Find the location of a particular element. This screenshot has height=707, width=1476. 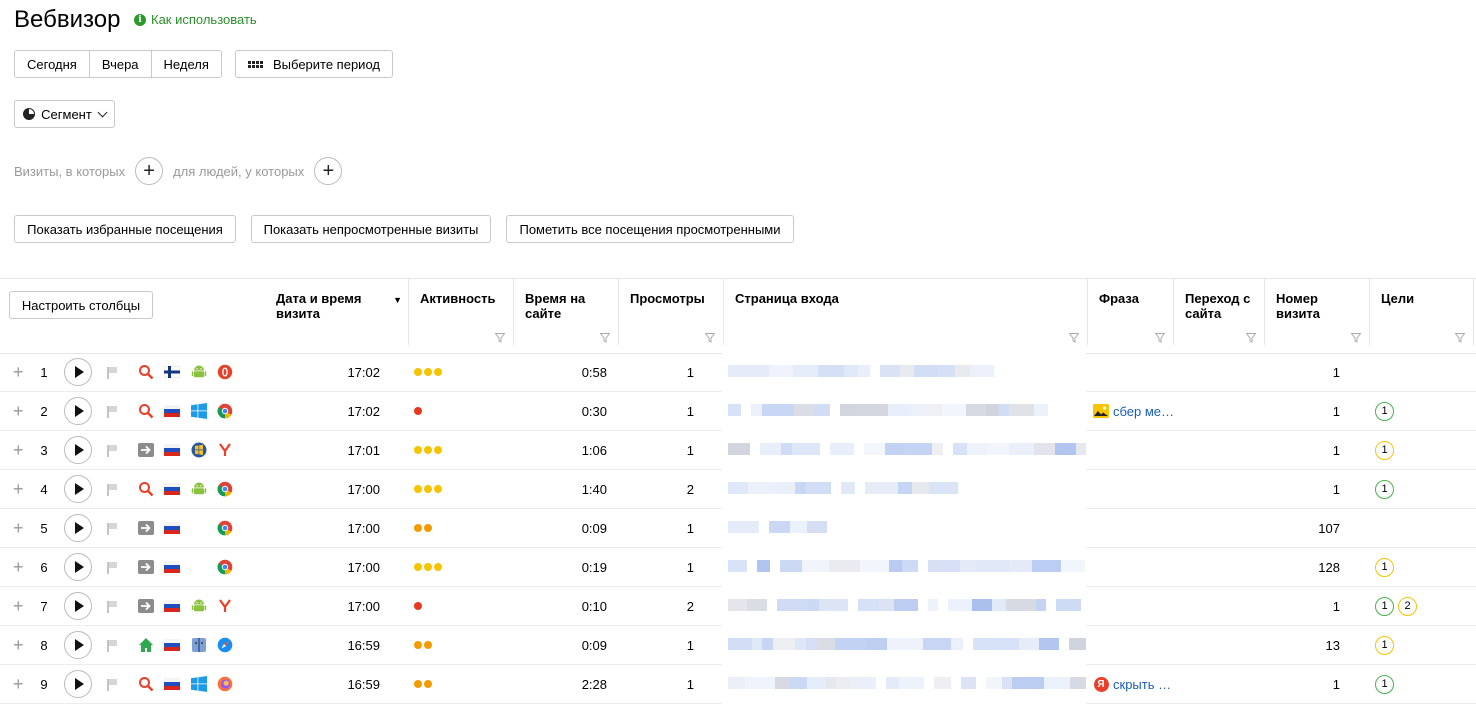

choose-period-button: Выберите период is located at coordinates (314, 64).